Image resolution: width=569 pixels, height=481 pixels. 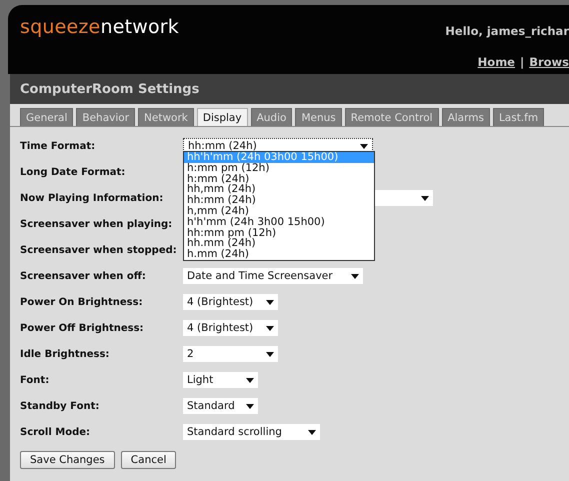 I want to click on field-label: Idle Brightness:, so click(x=65, y=354).